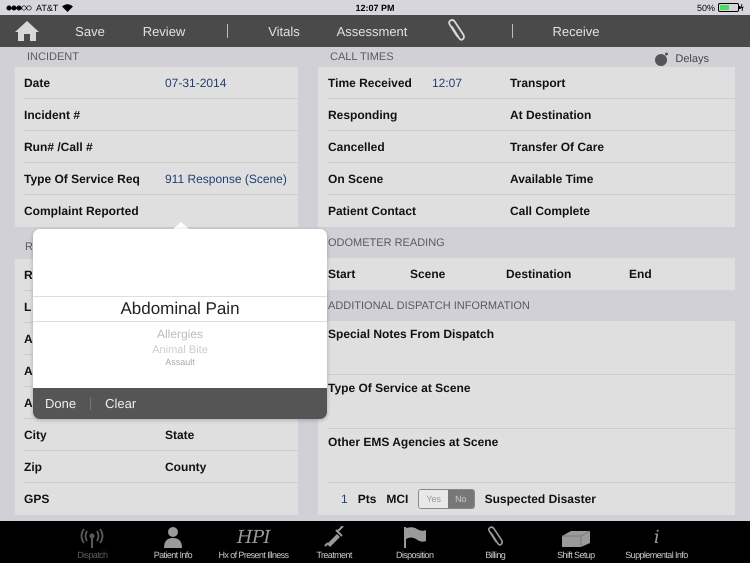 This screenshot has width=750, height=563. Describe the element at coordinates (52, 115) in the screenshot. I see `field-label: Incident #` at that location.